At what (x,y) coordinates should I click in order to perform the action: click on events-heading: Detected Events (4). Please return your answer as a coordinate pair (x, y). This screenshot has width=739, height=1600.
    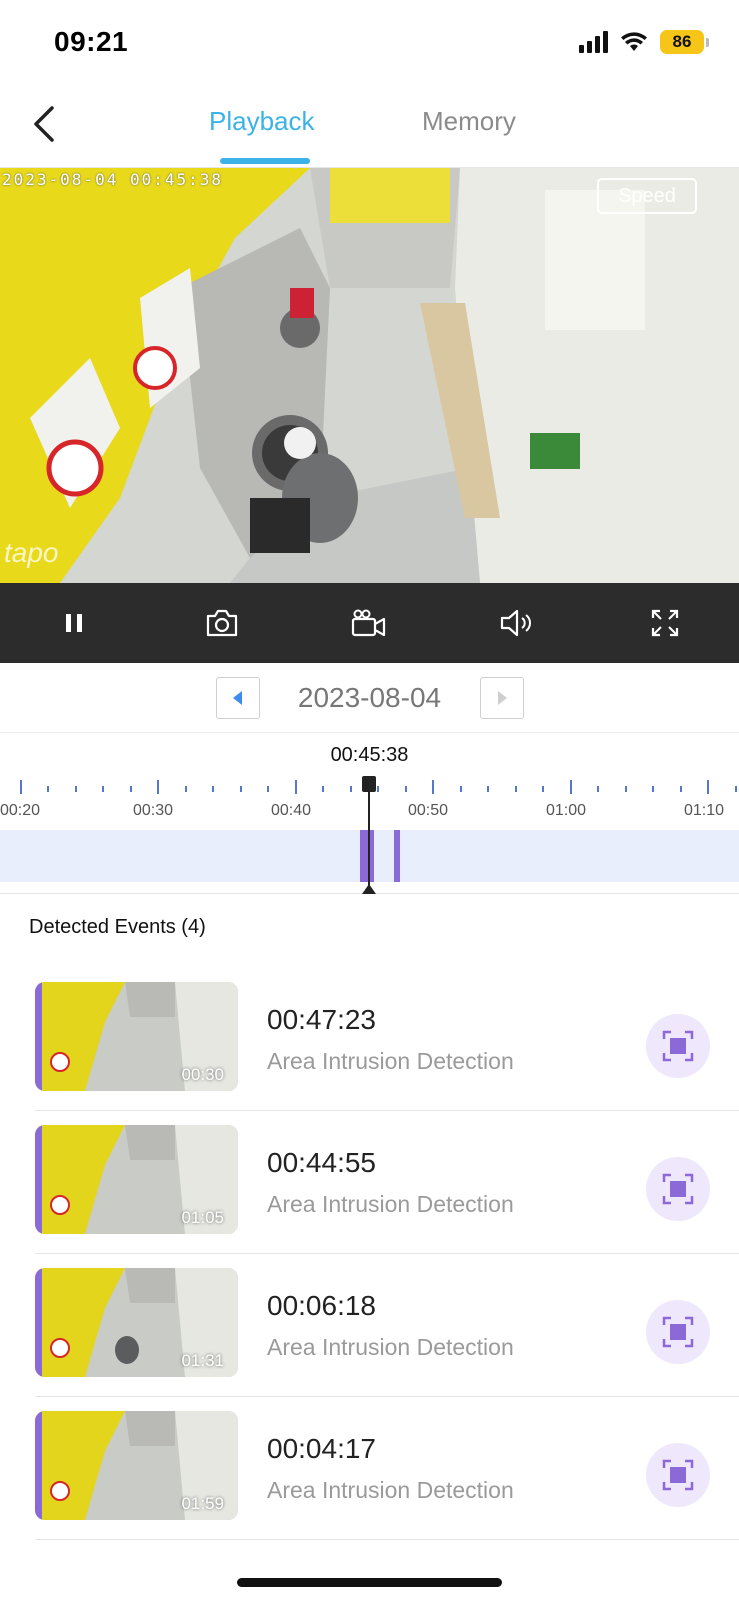
    Looking at the image, I should click on (117, 927).